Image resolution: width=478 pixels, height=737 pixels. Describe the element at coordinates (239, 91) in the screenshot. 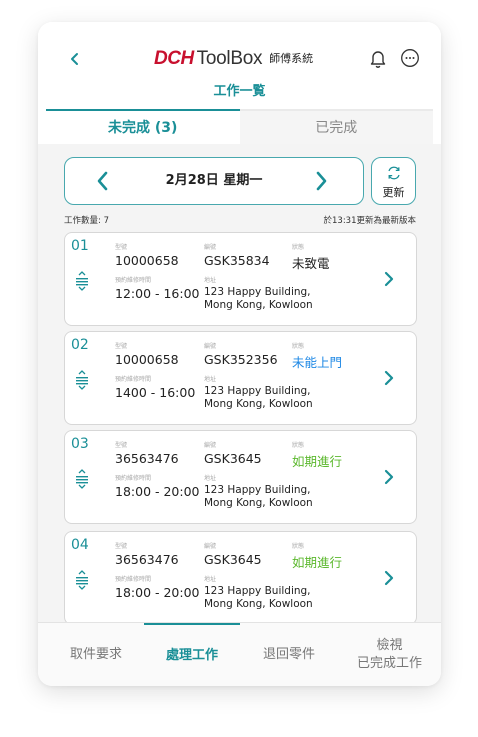

I see `page-title: 工作一覧` at that location.